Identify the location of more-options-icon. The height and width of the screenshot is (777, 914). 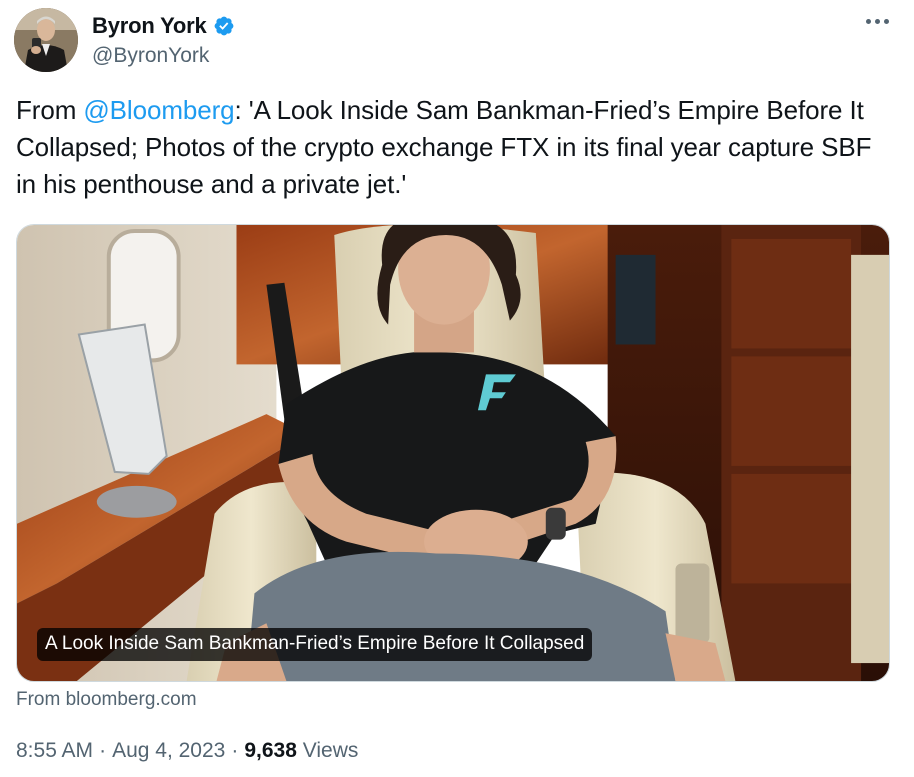
(877, 21).